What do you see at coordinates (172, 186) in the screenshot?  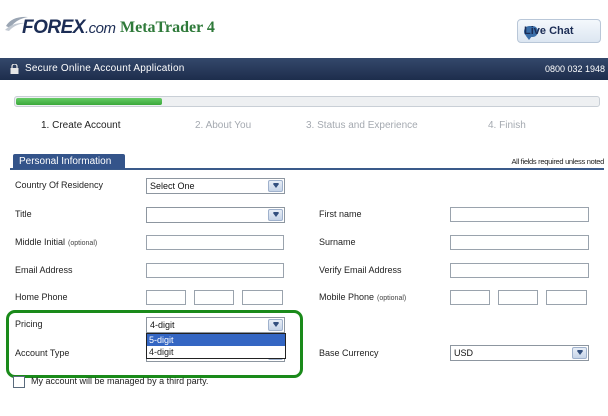 I see `country-select-value: Select One` at bounding box center [172, 186].